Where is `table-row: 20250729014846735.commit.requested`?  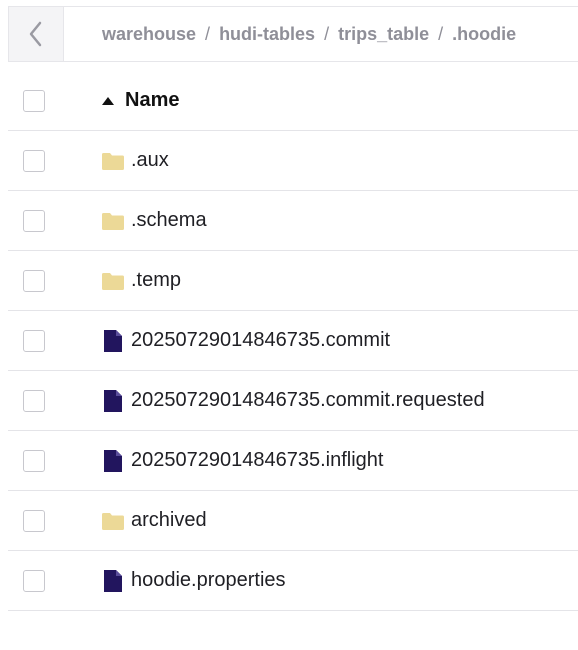 table-row: 20250729014846735.commit.requested is located at coordinates (293, 401).